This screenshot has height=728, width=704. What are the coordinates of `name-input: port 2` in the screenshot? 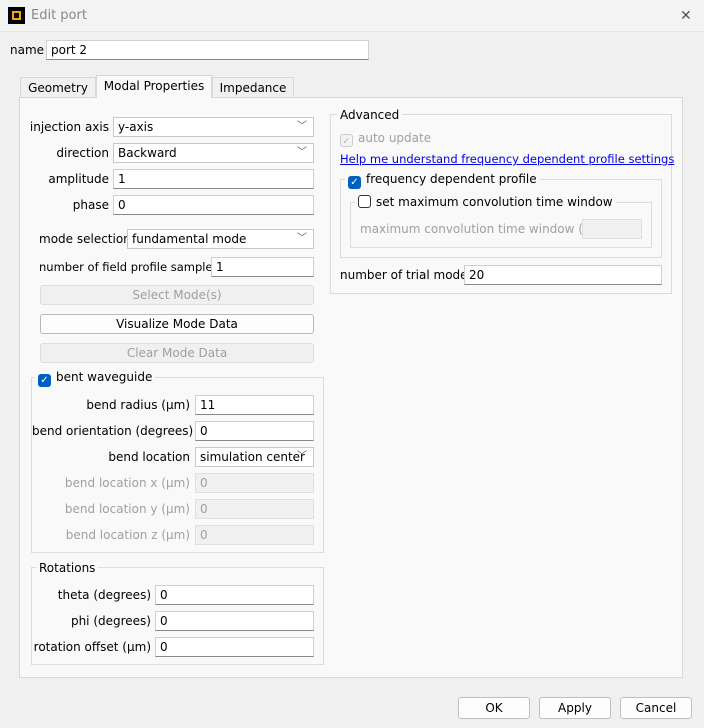 It's located at (207, 50).